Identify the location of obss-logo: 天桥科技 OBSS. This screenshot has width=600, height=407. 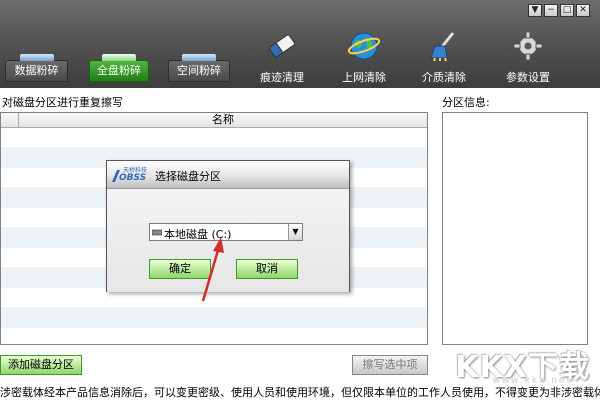
(132, 175).